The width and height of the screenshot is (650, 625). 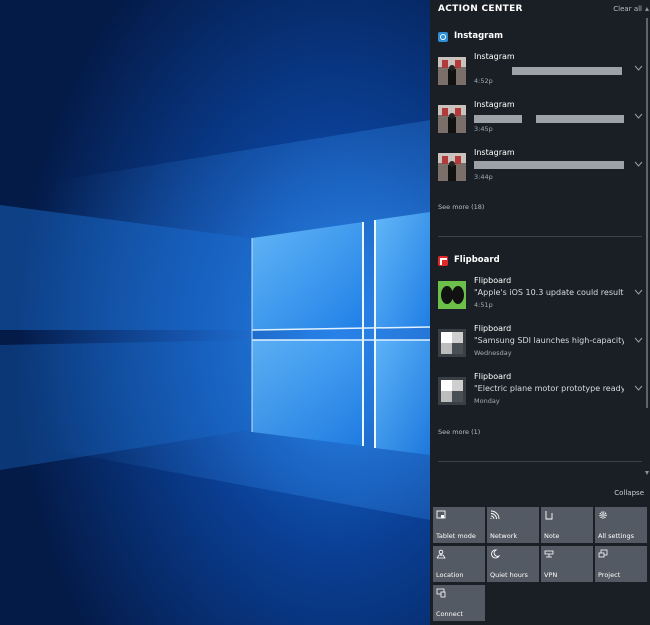 What do you see at coordinates (459, 564) in the screenshot?
I see `location-tile: Location` at bounding box center [459, 564].